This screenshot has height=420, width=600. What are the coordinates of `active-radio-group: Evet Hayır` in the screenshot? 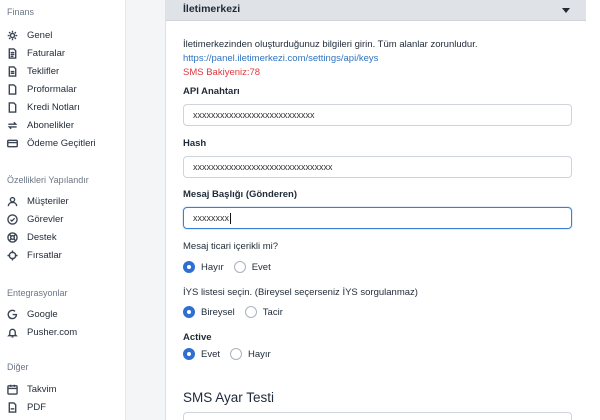 It's located at (232, 354).